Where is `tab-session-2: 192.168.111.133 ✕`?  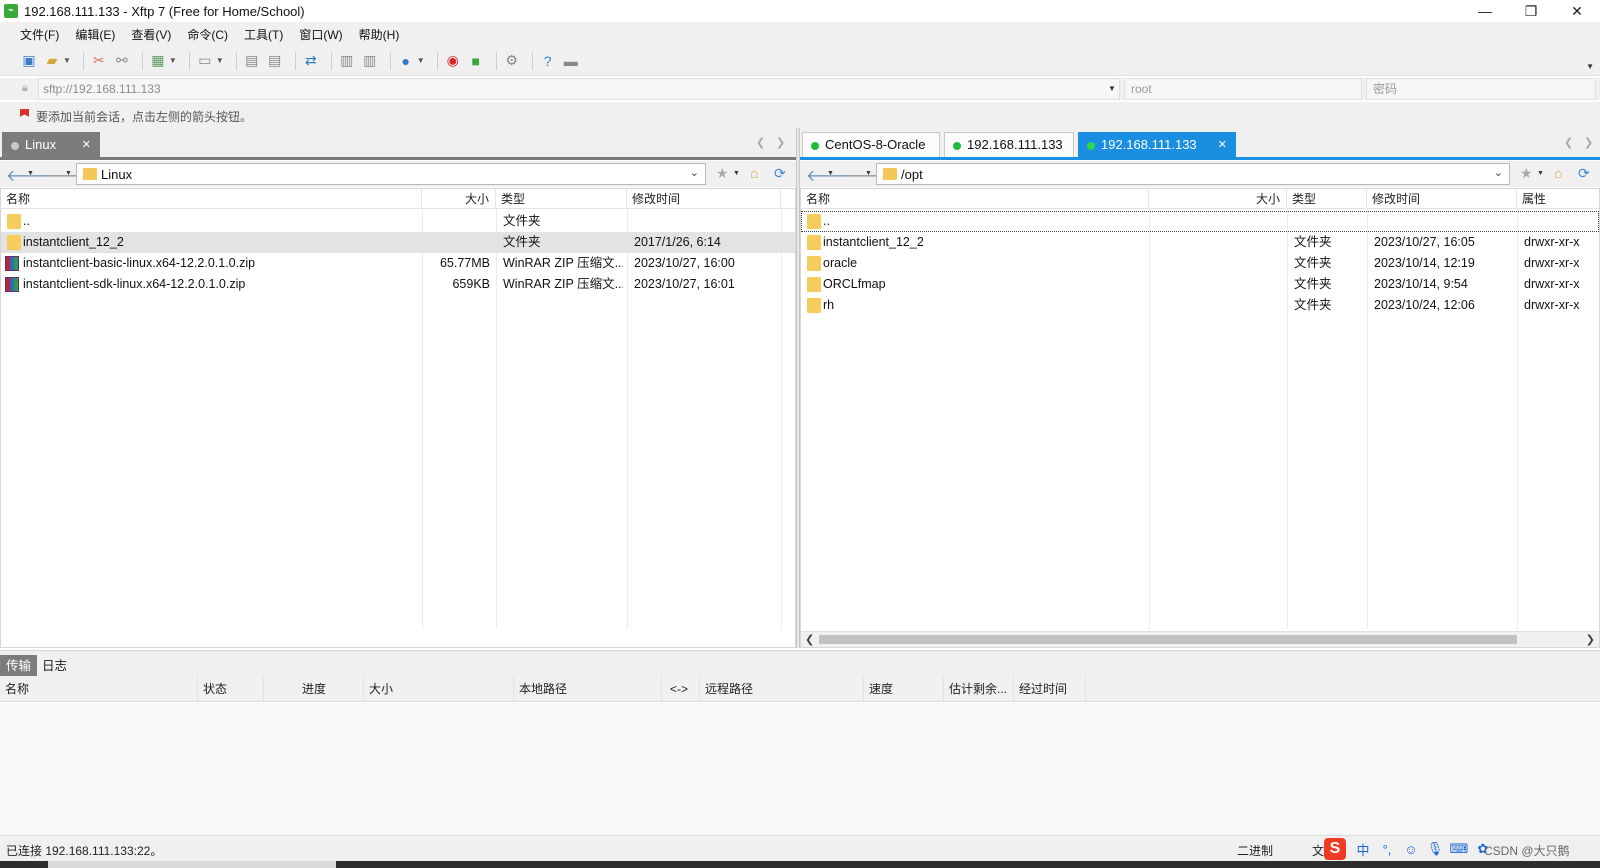 tab-session-2: 192.168.111.133 ✕ is located at coordinates (1157, 145).